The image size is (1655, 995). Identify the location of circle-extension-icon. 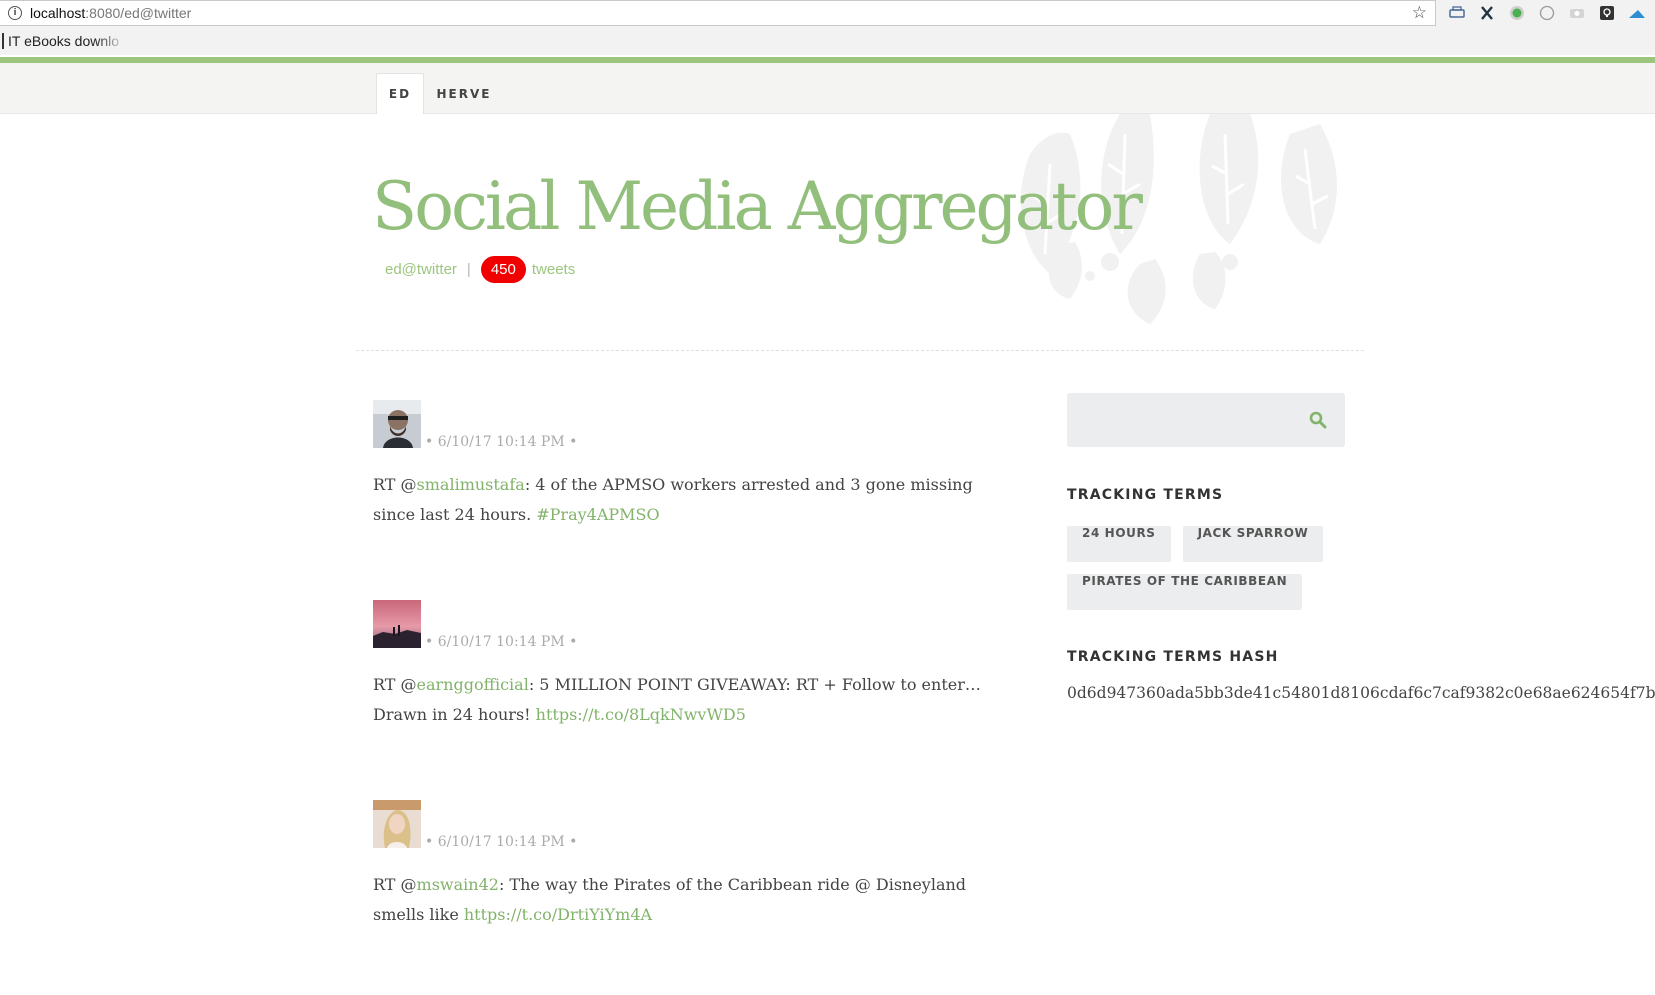
(1546, 12).